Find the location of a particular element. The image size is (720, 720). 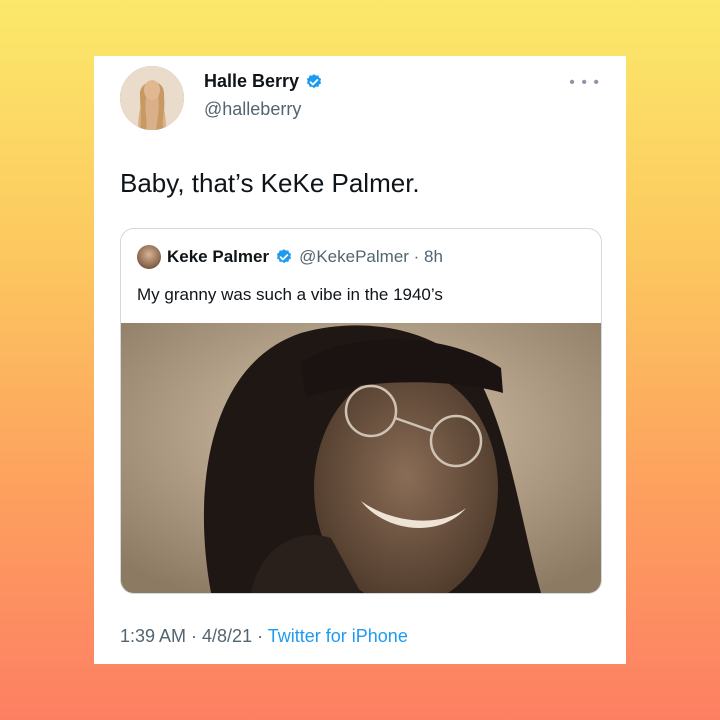

tweet-text: Baby, that’s KeKe Palmer. is located at coordinates (270, 183).